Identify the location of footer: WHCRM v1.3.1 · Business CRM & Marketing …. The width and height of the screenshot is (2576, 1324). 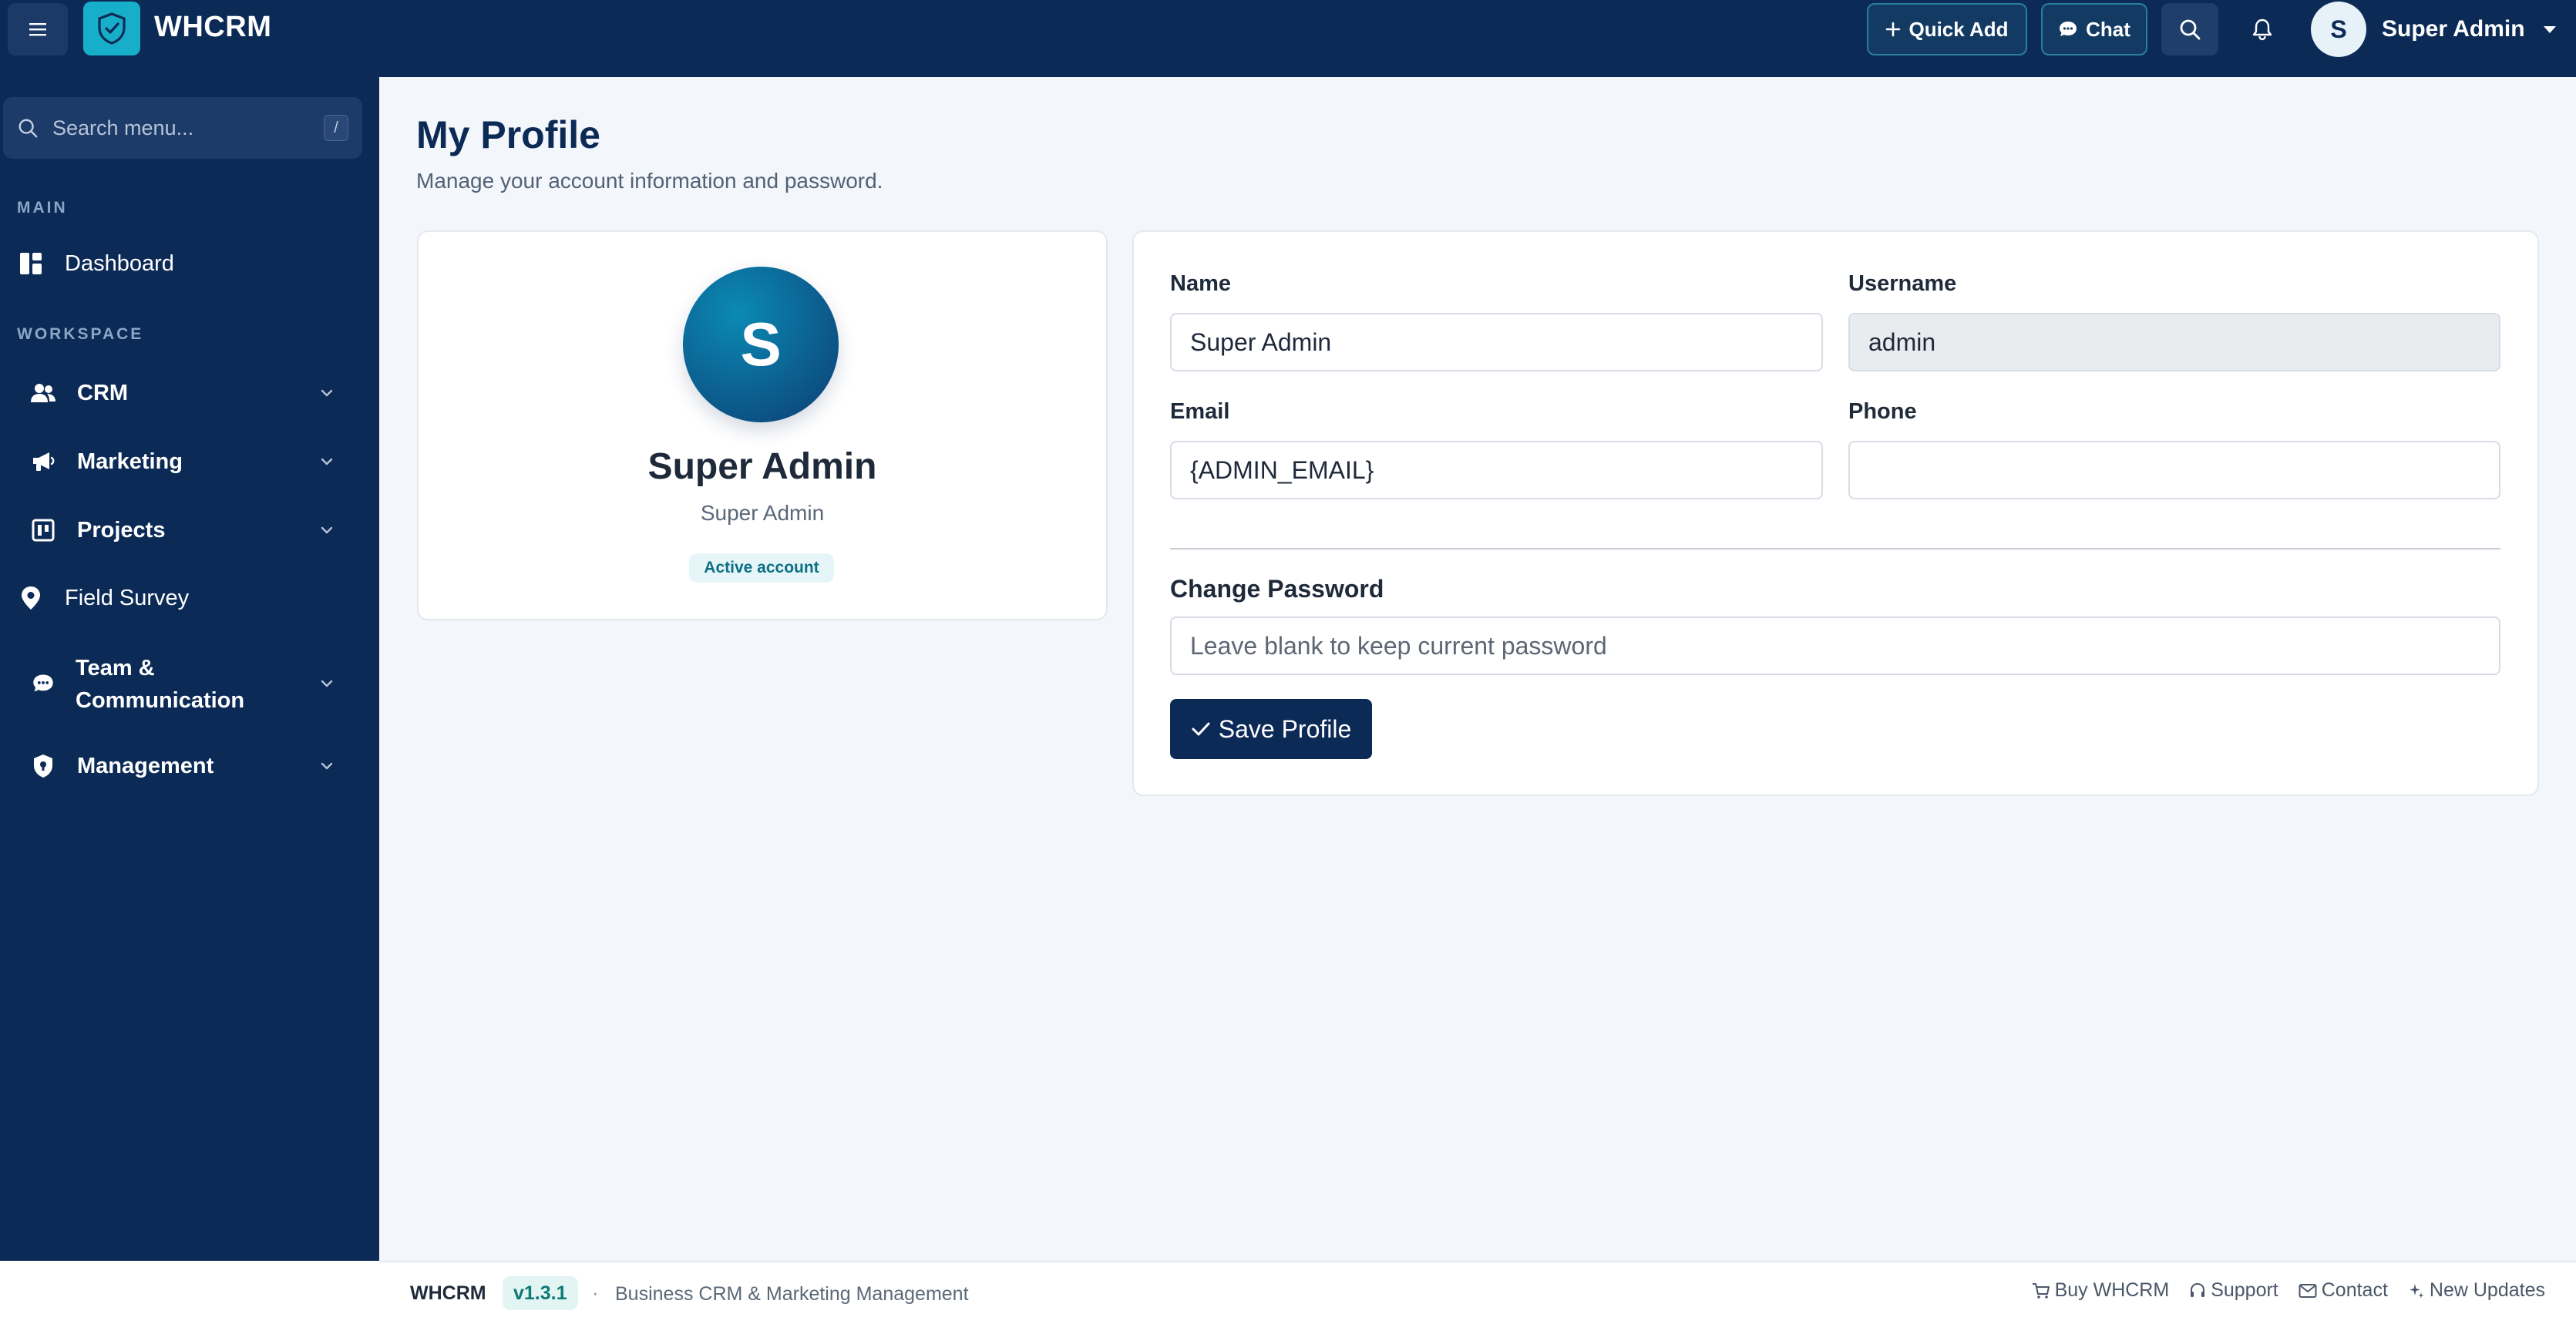
(1477, 1292).